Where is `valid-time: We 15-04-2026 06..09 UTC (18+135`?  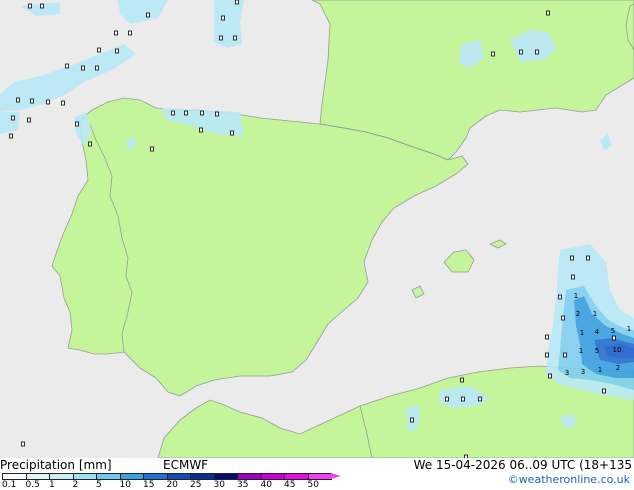 valid-time: We 15-04-2026 06..09 UTC (18+135 is located at coordinates (522, 465).